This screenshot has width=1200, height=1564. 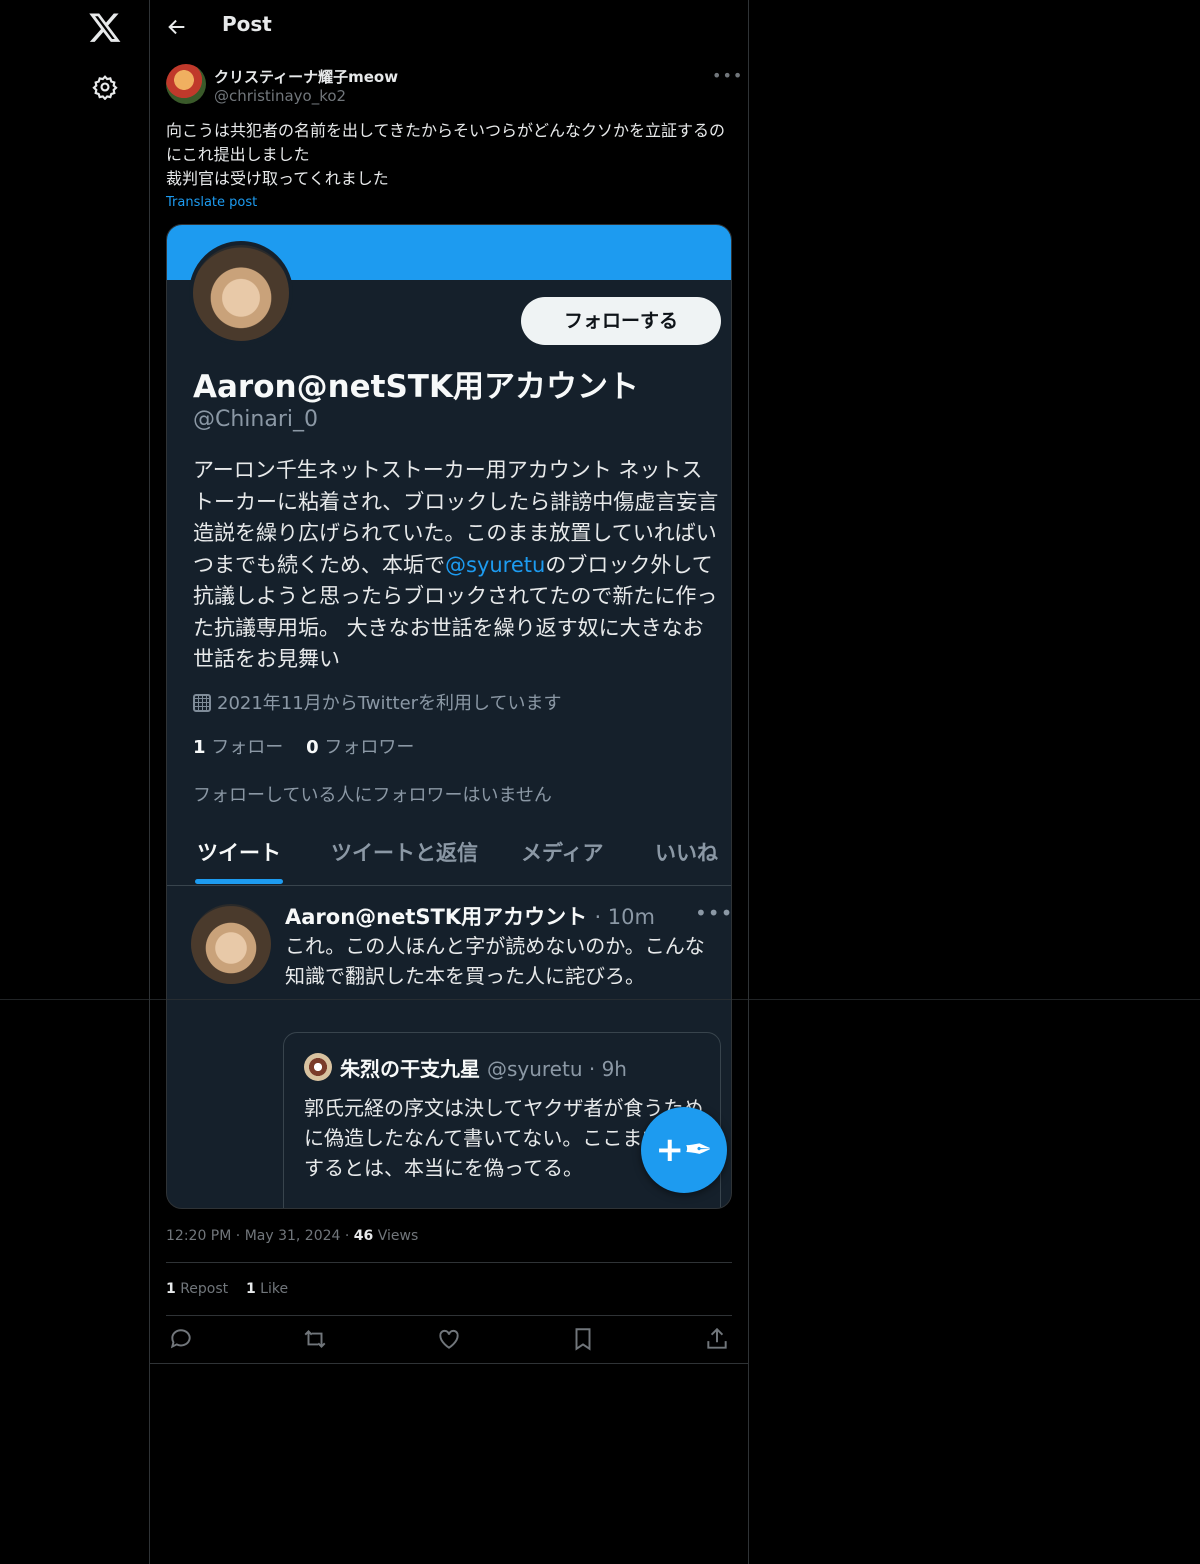 What do you see at coordinates (231, 944) in the screenshot?
I see `tweet-avatar` at bounding box center [231, 944].